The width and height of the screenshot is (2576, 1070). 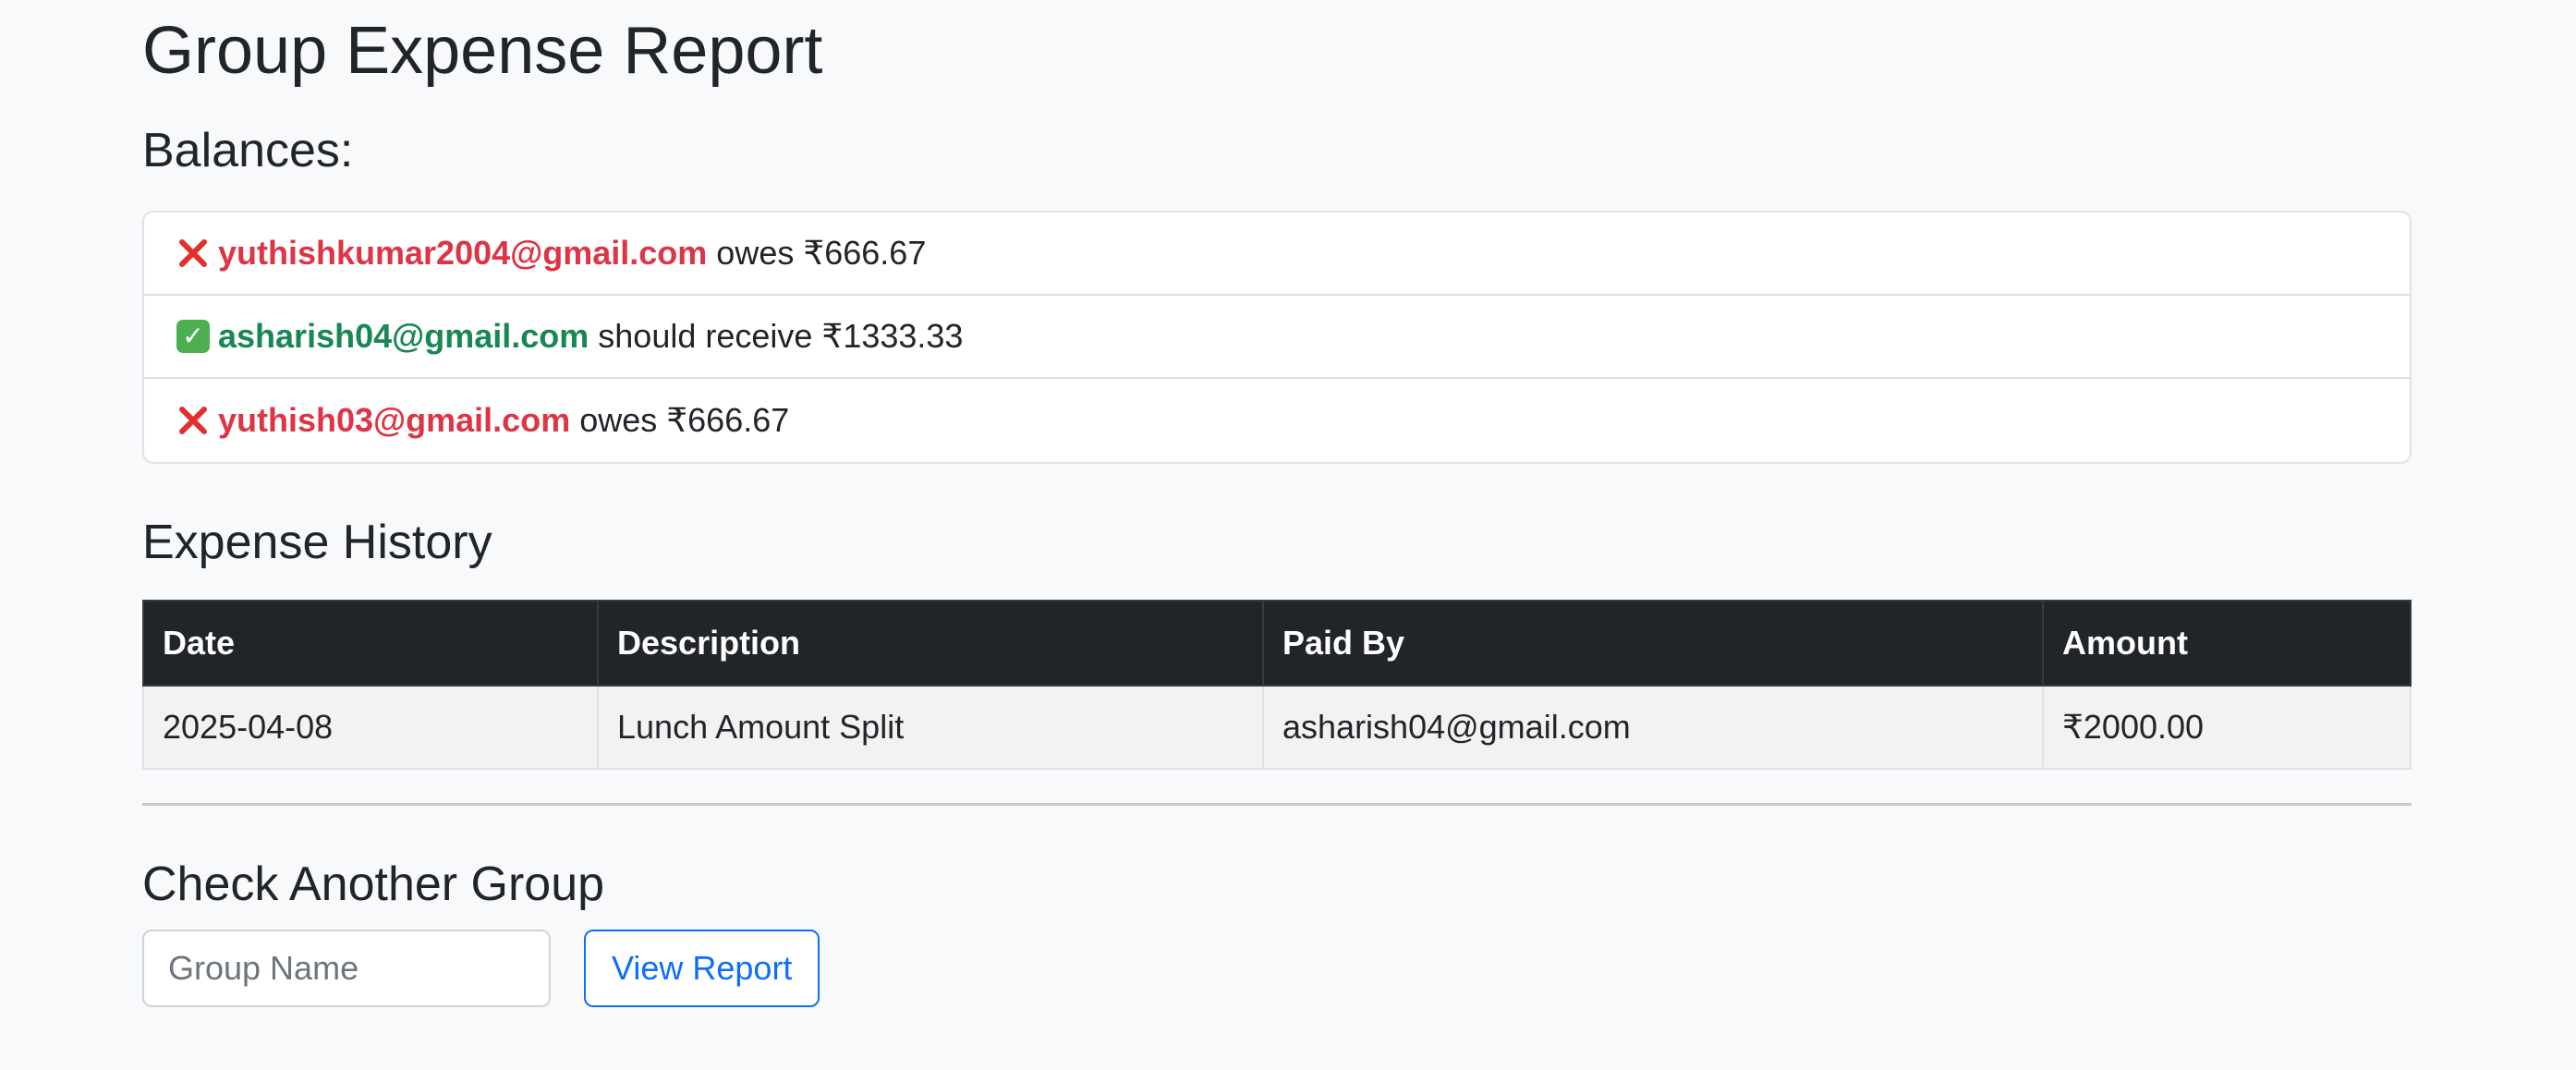 What do you see at coordinates (346, 969) in the screenshot?
I see `group-name-input` at bounding box center [346, 969].